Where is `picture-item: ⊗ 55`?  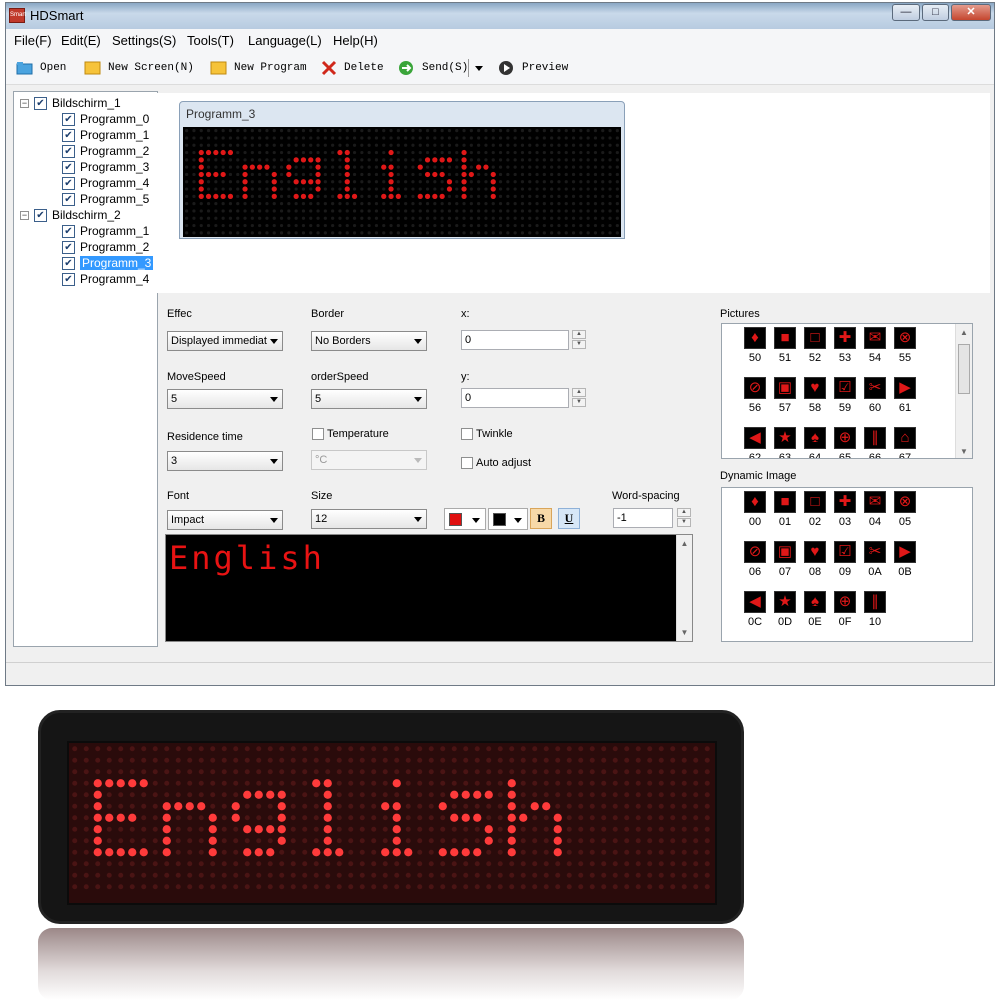
picture-item: ⊗ 55 is located at coordinates (905, 345).